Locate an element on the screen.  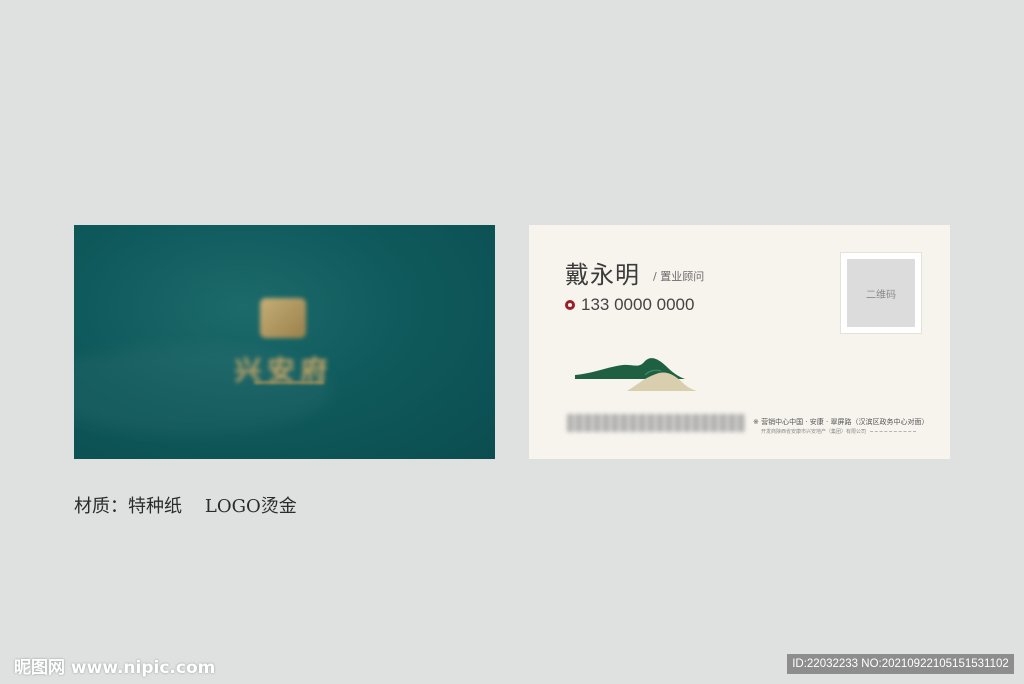
qr-code-placeholder: 二维码 is located at coordinates (881, 293).